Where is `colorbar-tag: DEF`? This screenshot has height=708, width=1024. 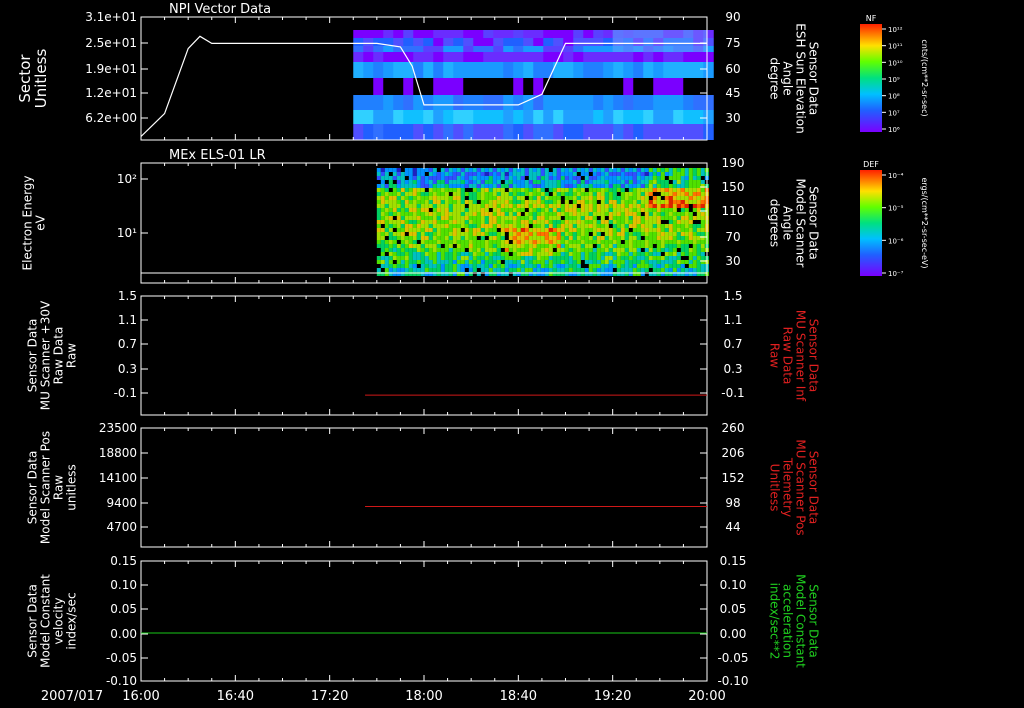 colorbar-tag: DEF is located at coordinates (871, 164).